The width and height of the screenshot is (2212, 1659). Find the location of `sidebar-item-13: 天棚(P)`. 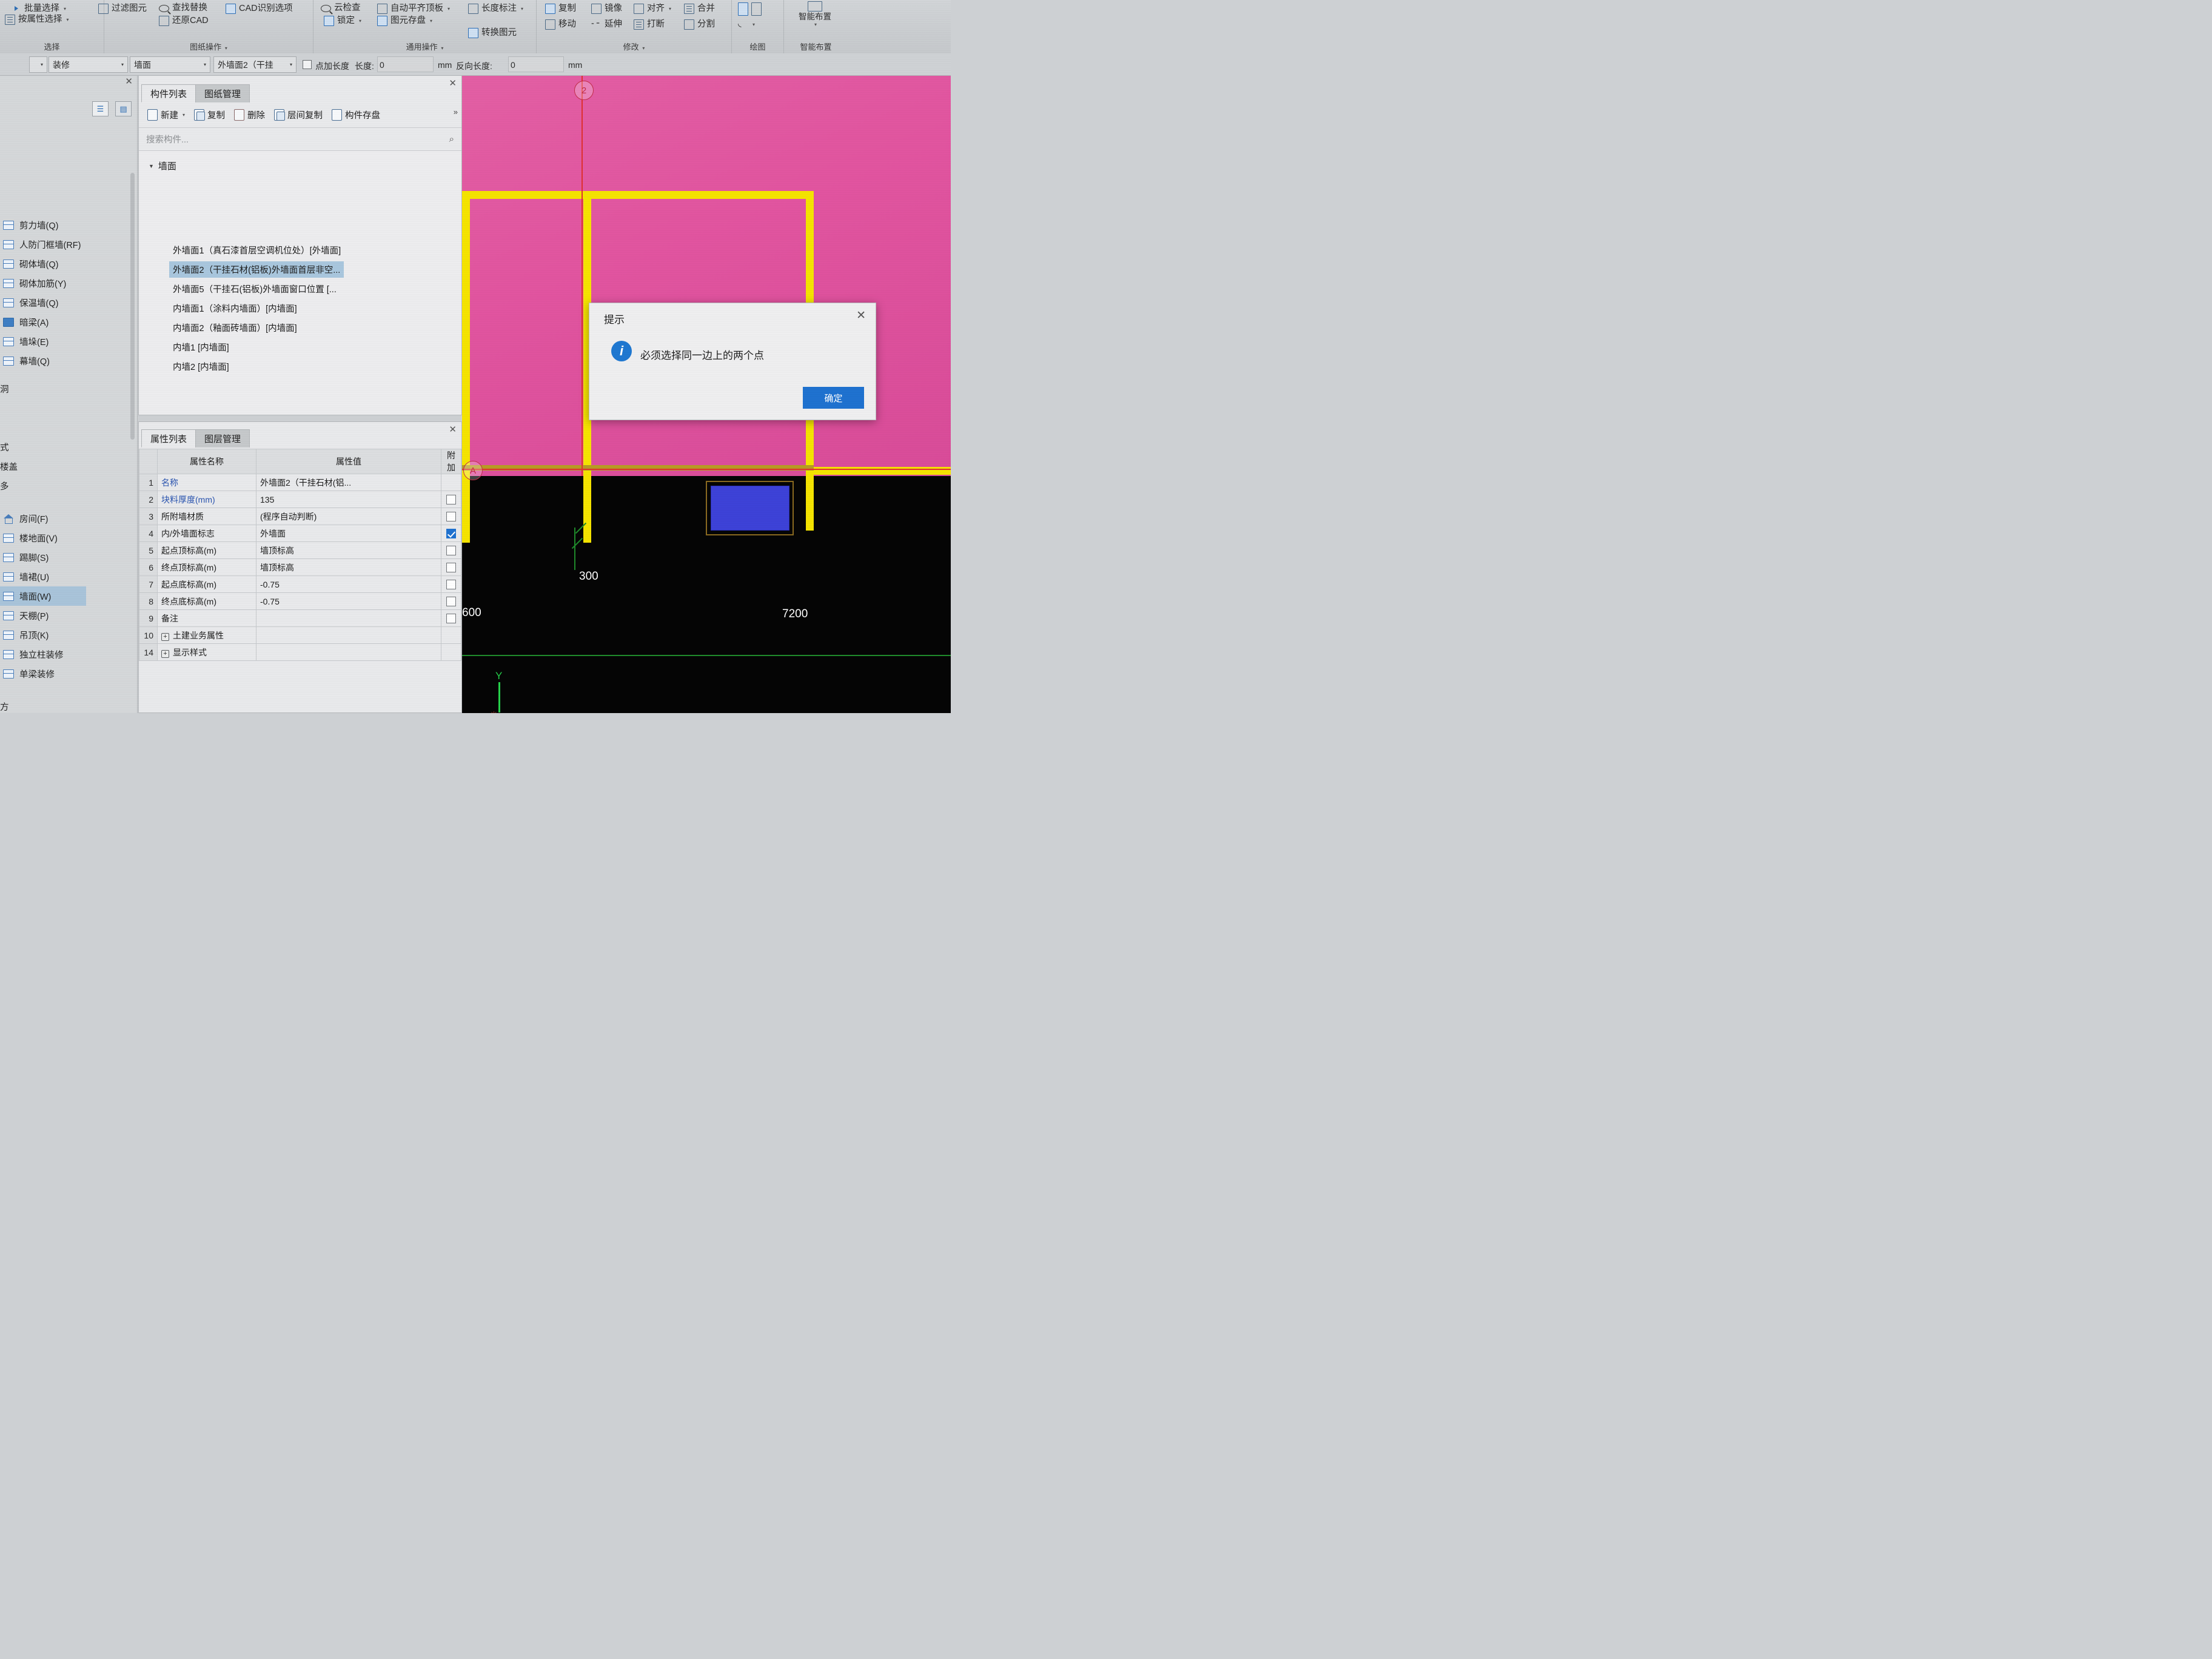

sidebar-item-13: 天棚(P) is located at coordinates (68, 615).